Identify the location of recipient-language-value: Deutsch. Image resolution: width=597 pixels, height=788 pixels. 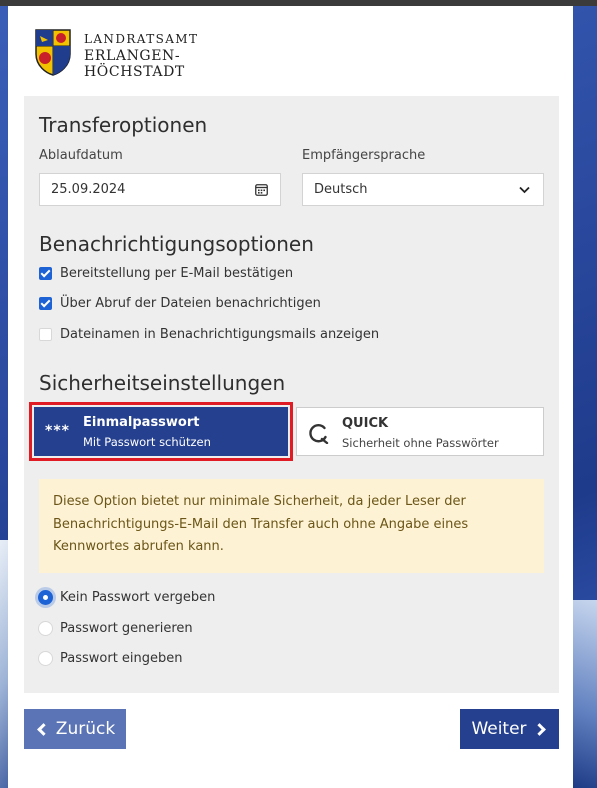
(341, 189).